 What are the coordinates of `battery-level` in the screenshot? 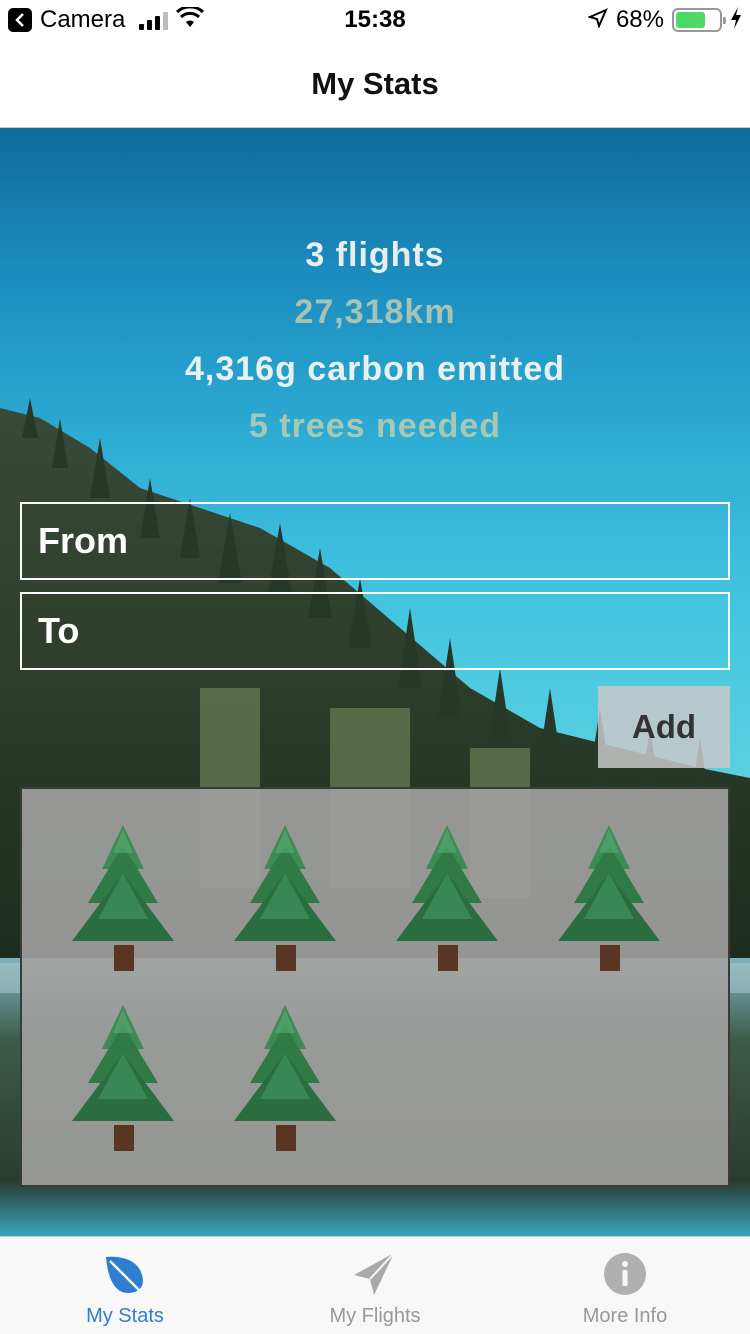 It's located at (690, 20).